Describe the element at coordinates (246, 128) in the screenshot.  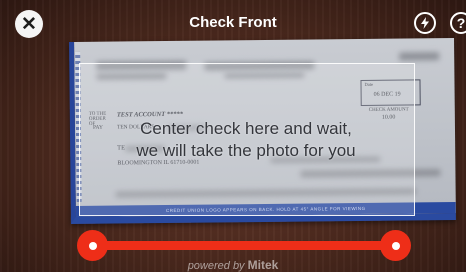
I see `instruction-line-1: Center check here and wait,` at that location.